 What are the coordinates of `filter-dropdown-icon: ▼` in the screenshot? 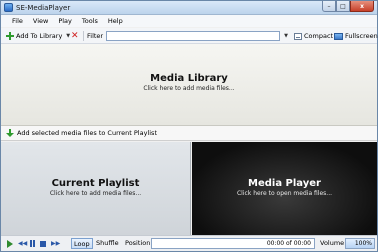 It's located at (286, 36).